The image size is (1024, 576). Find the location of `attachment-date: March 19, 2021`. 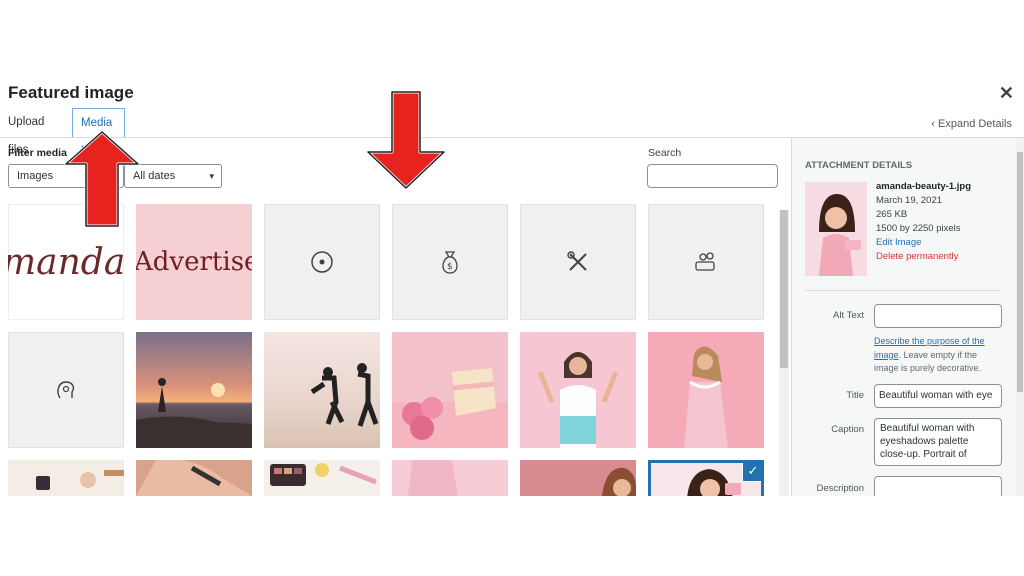

attachment-date: March 19, 2021 is located at coordinates (909, 200).